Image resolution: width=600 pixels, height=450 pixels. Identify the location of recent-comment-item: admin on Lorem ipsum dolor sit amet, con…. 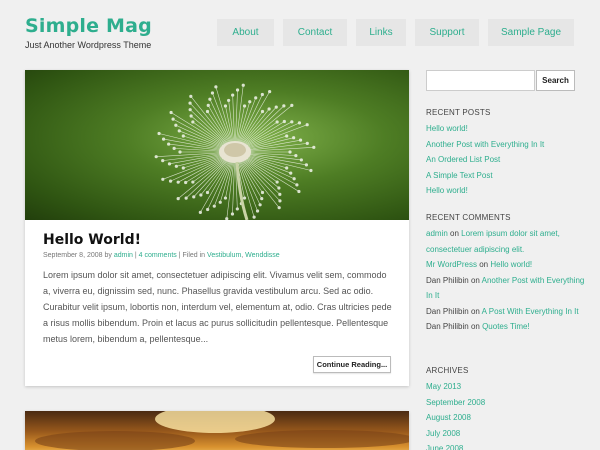
(506, 241).